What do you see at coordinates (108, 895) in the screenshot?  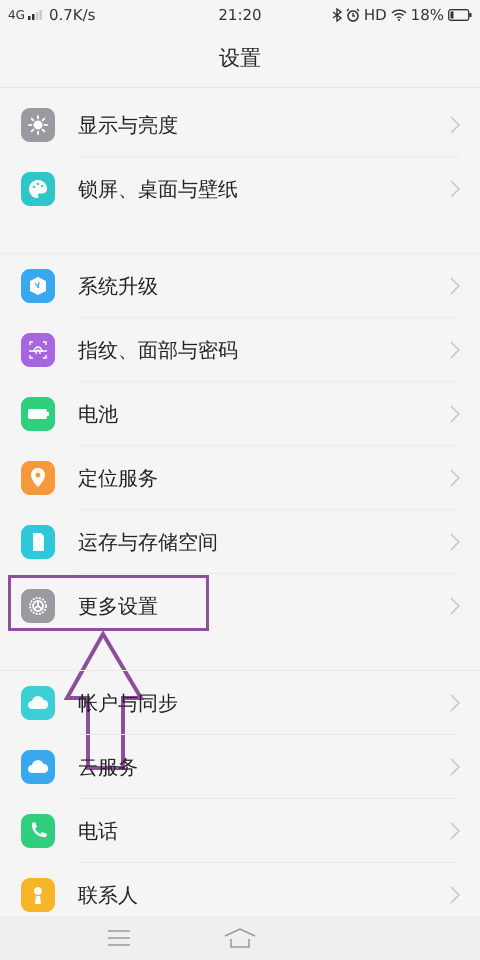 I see `item-label: 联系人` at bounding box center [108, 895].